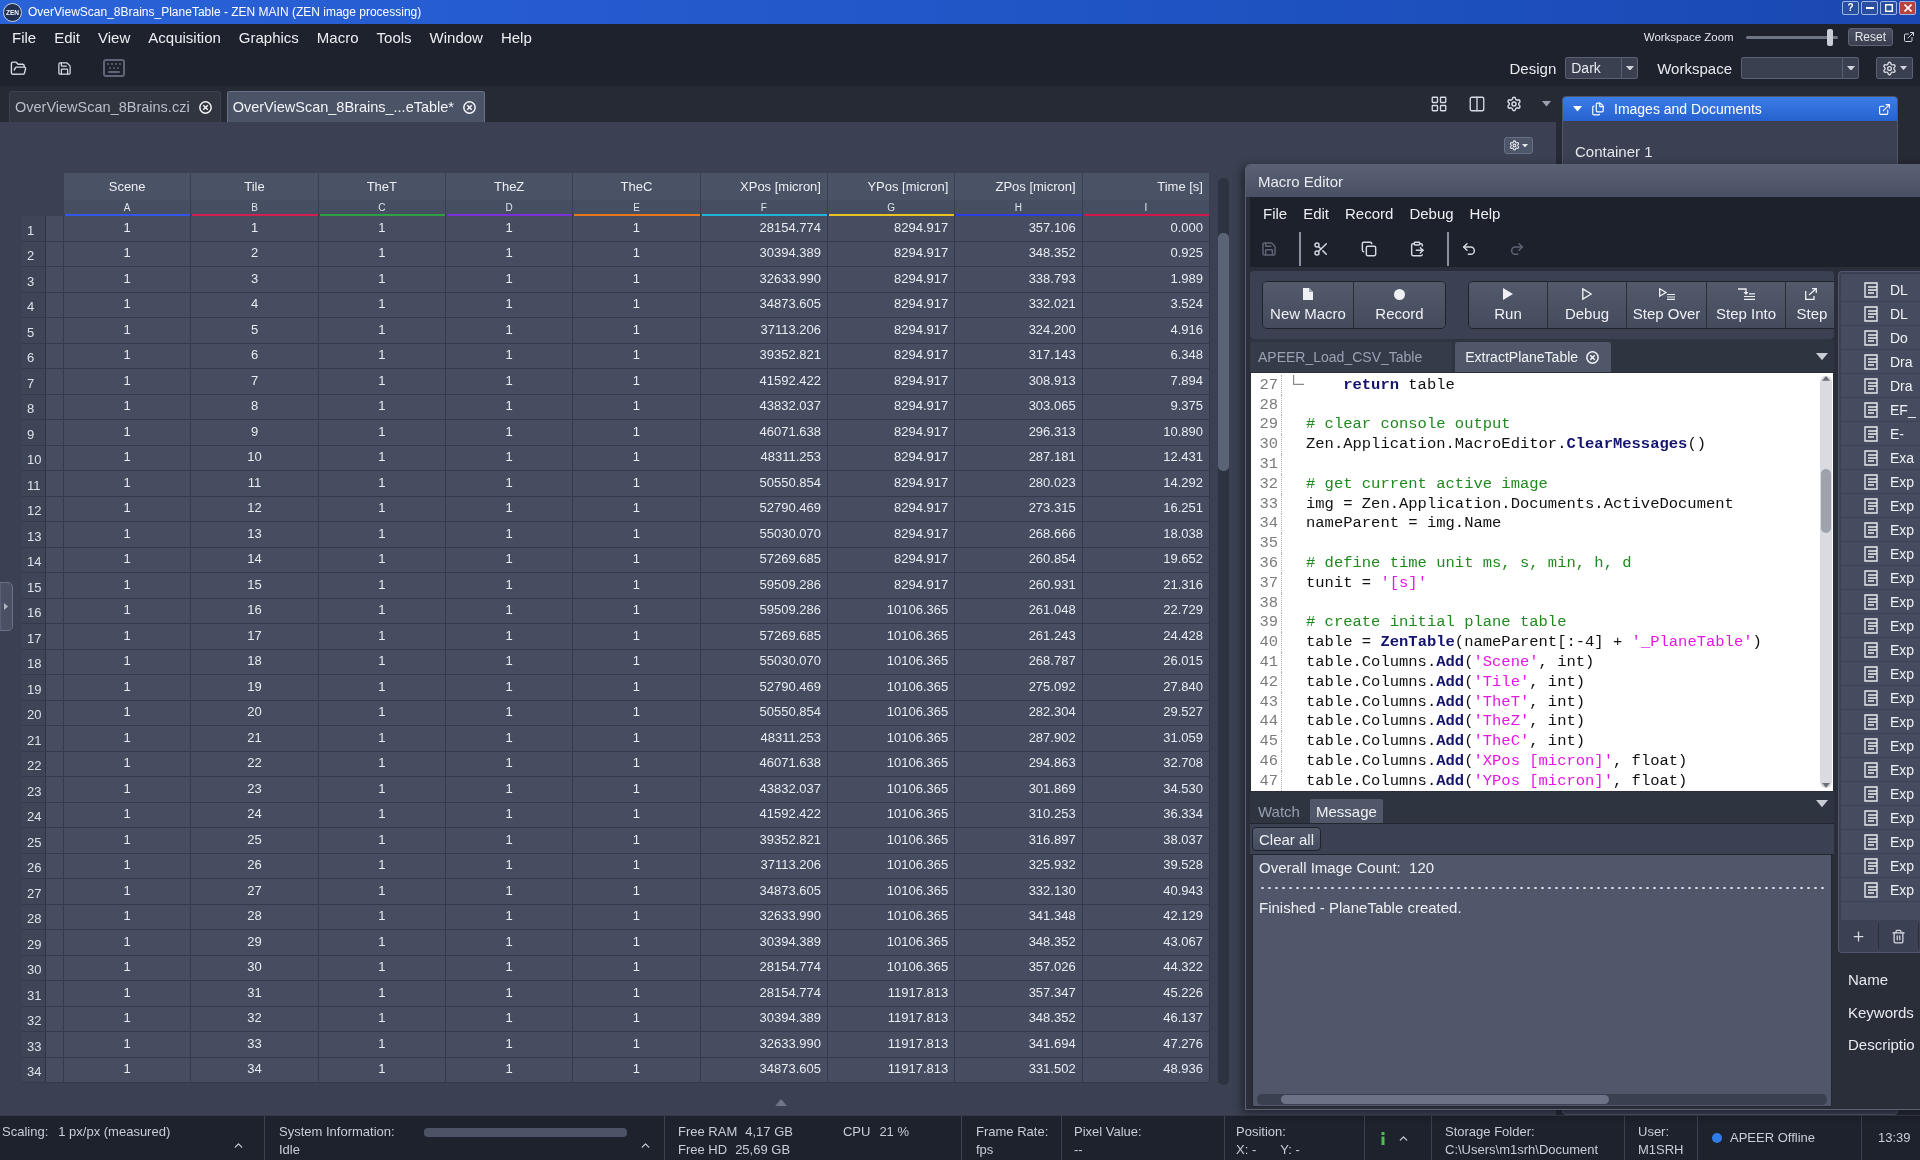 The height and width of the screenshot is (1160, 1920). Describe the element at coordinates (1439, 104) in the screenshot. I see `grid-view-icon` at that location.